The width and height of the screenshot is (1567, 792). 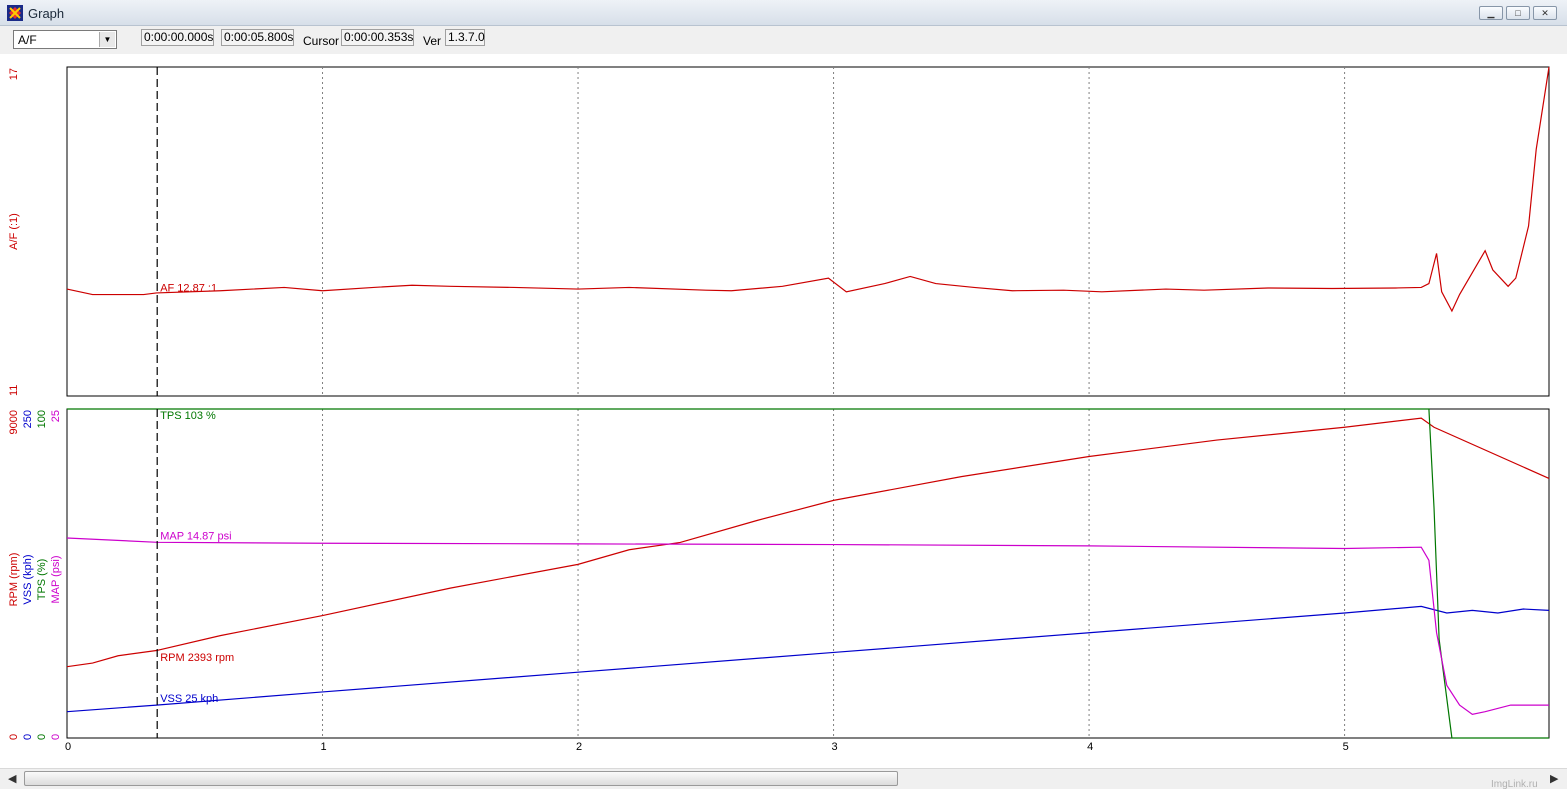 What do you see at coordinates (14, 422) in the screenshot?
I see `main-y-tick-max: 9000` at bounding box center [14, 422].